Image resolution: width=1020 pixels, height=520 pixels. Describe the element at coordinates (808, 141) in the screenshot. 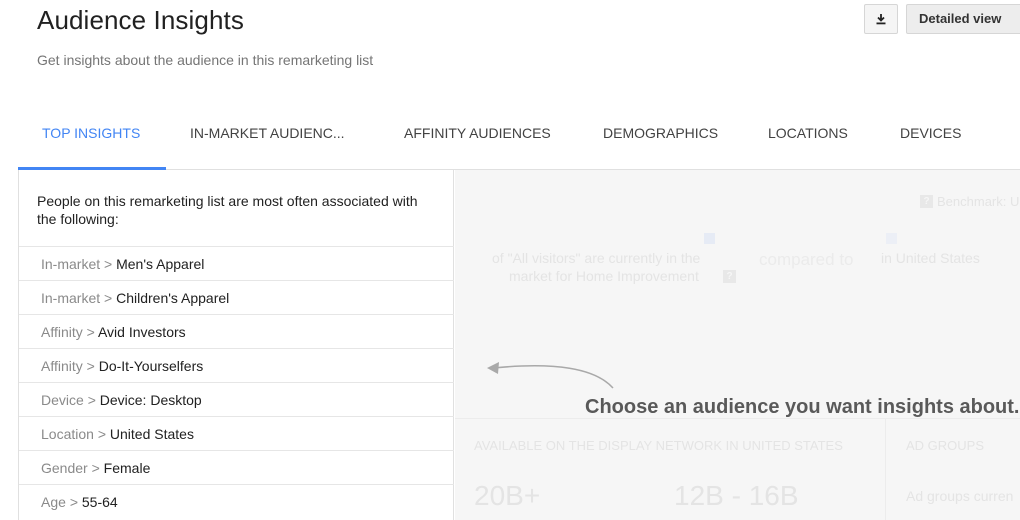

I see `tab-locations: LOCATIONS` at that location.